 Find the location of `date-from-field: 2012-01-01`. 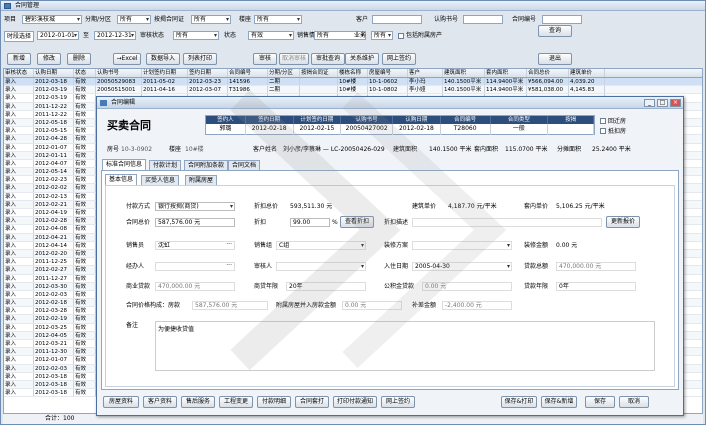

date-from-field: 2012-01-01 is located at coordinates (58, 35).